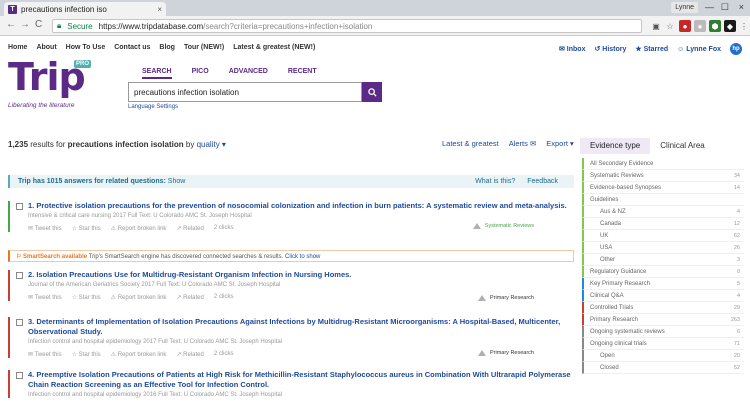  Describe the element at coordinates (11, 24) in the screenshot. I see `back-button: ←` at that location.